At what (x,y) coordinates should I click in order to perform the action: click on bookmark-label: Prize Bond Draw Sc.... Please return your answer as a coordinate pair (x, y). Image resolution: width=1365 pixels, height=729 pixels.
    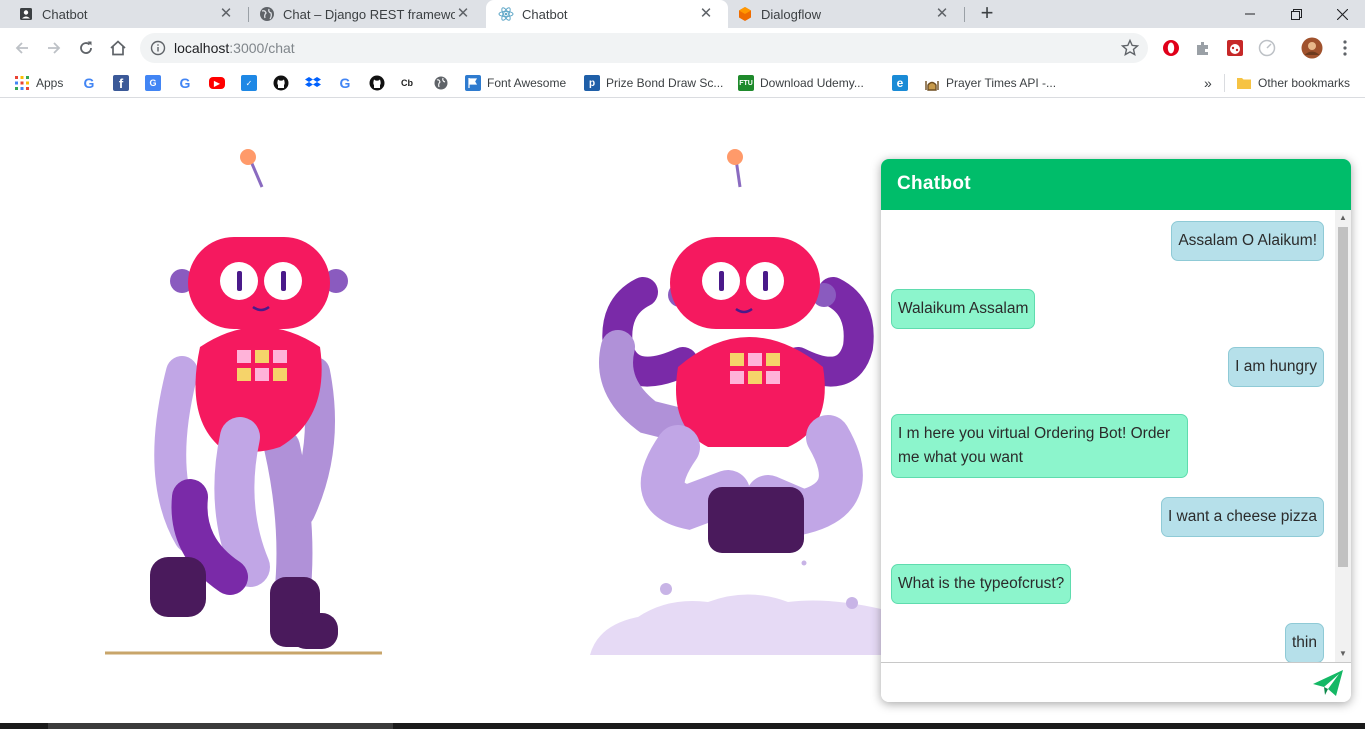
    Looking at the image, I should click on (665, 83).